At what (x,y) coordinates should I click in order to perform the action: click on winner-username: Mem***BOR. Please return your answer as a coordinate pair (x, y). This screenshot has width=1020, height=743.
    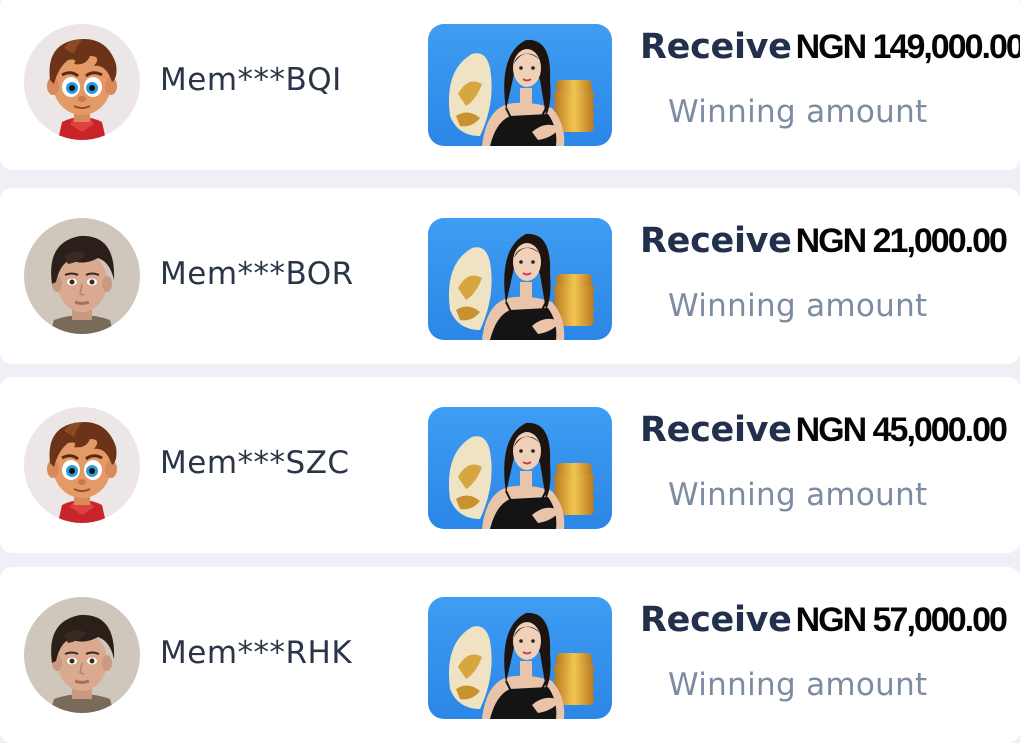
    Looking at the image, I should click on (257, 274).